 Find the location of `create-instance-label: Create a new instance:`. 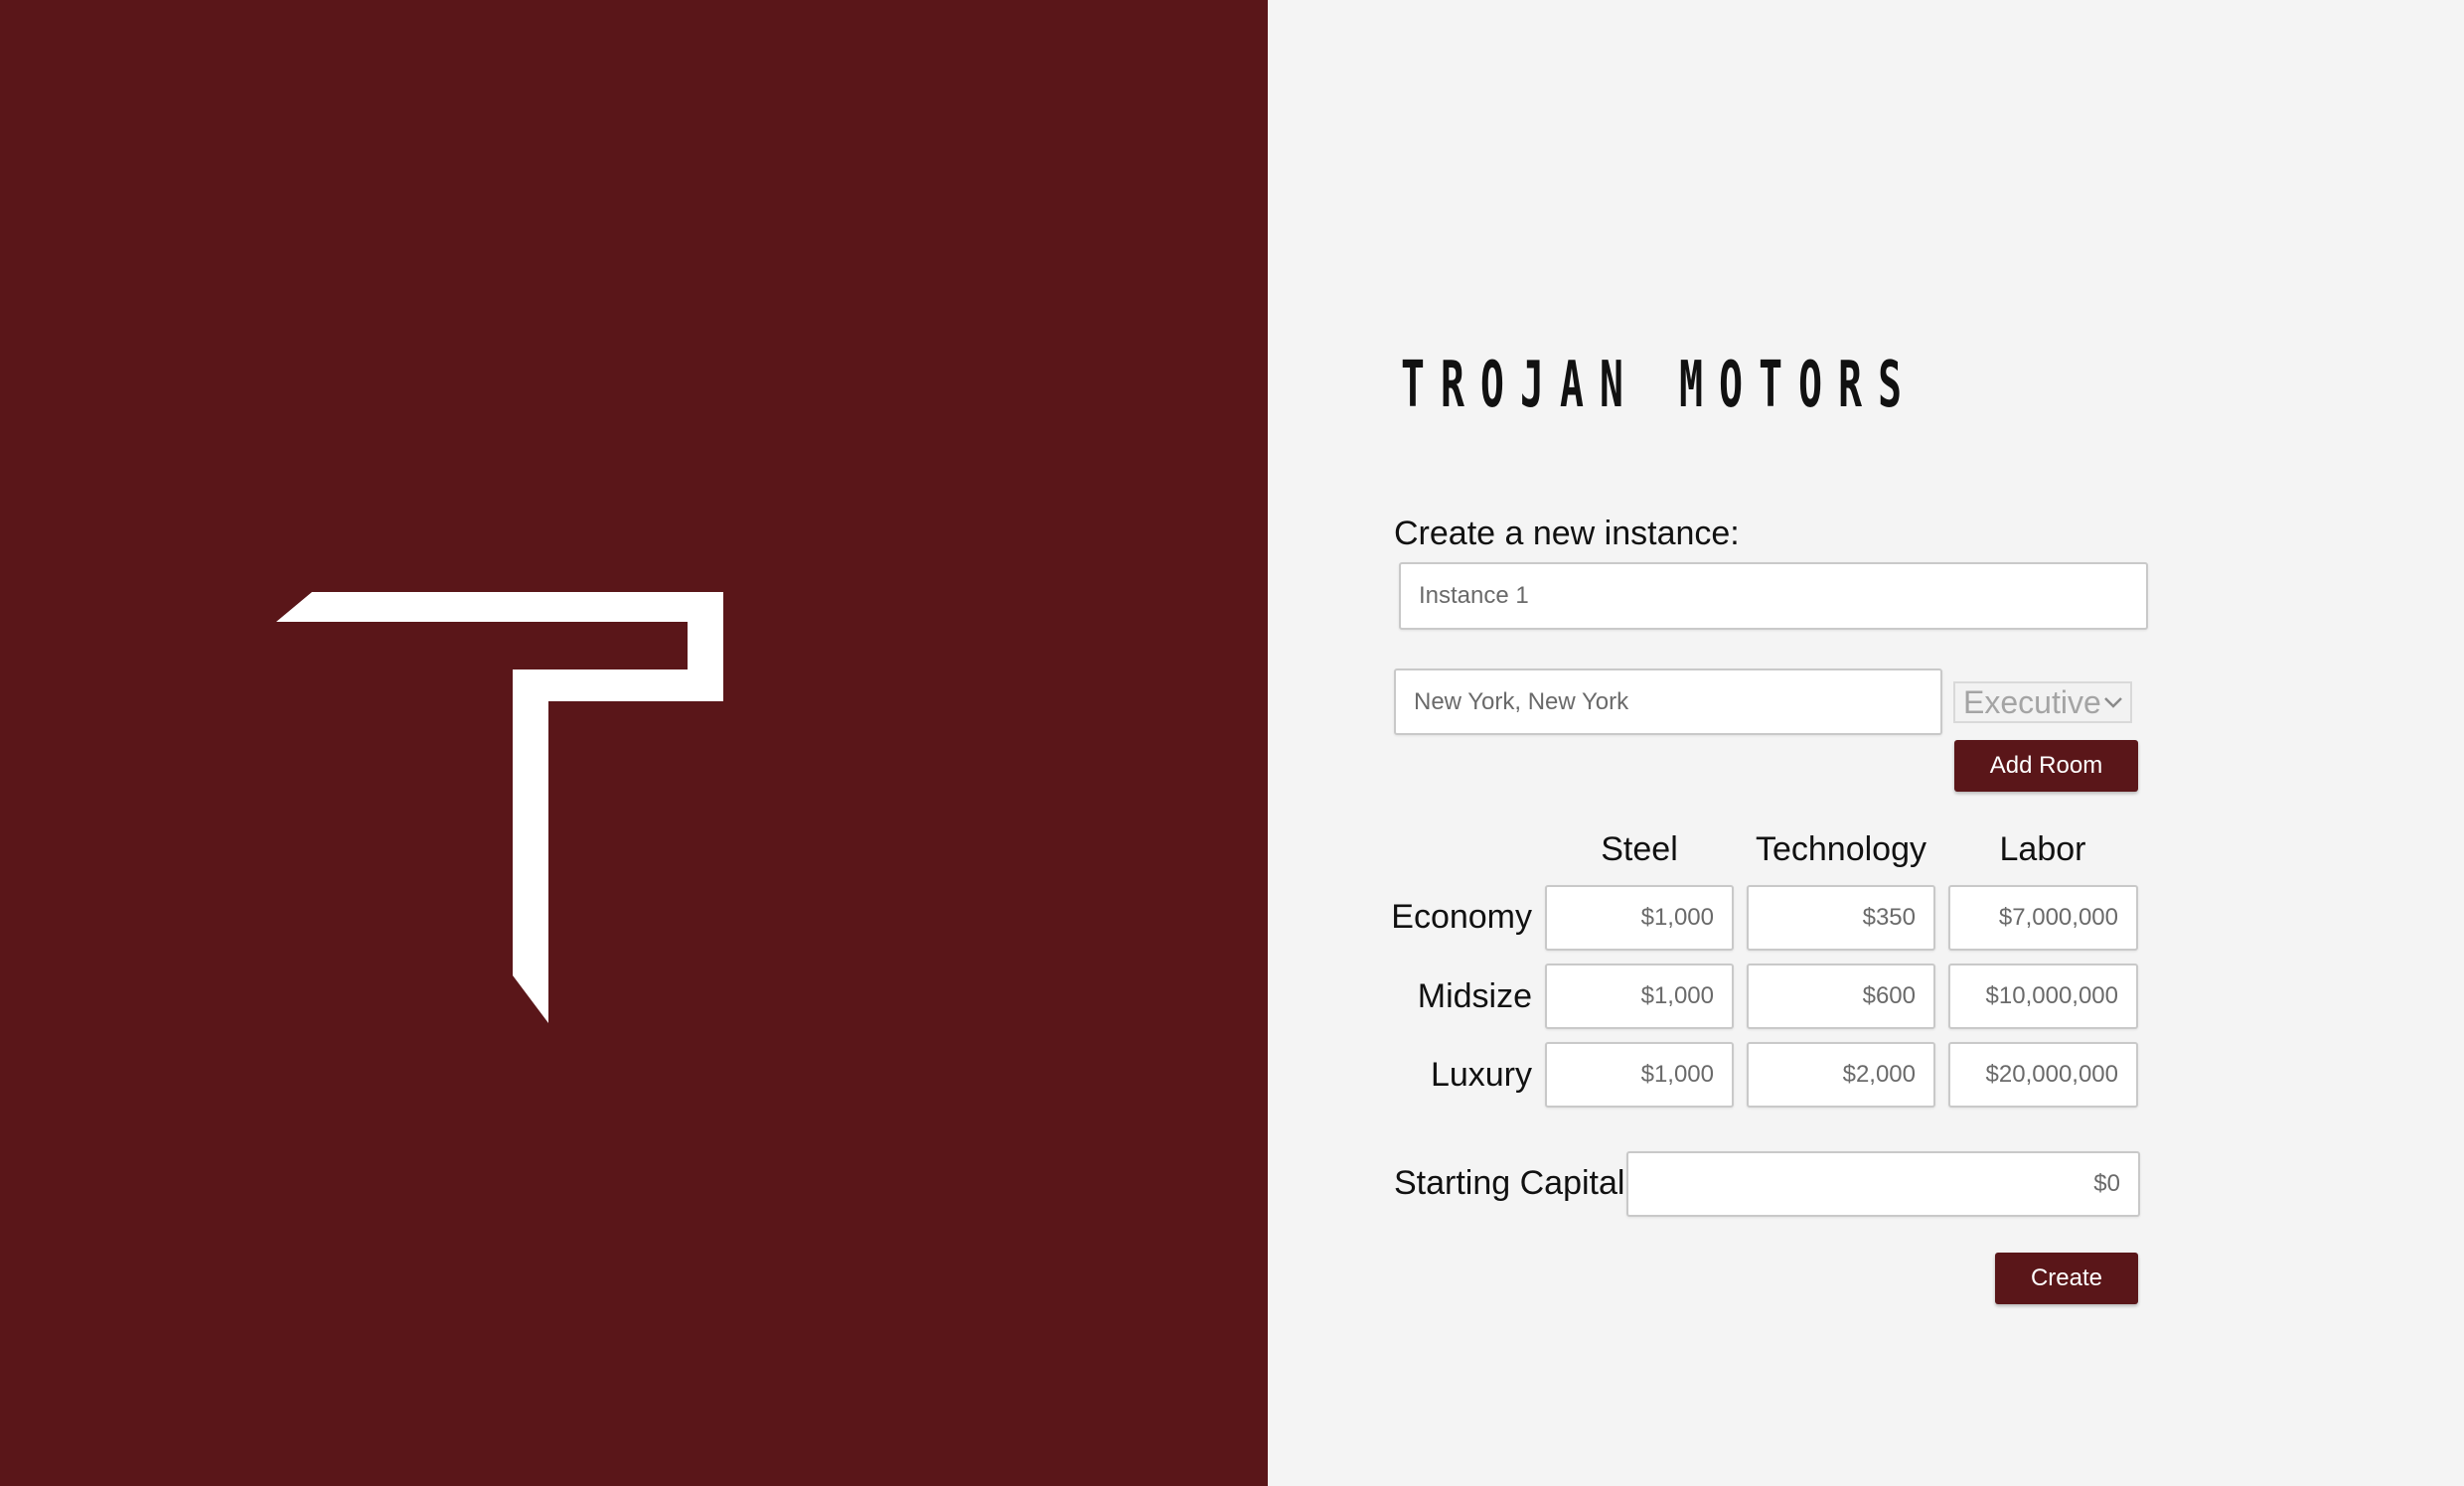

create-instance-label: Create a new instance: is located at coordinates (1567, 533).